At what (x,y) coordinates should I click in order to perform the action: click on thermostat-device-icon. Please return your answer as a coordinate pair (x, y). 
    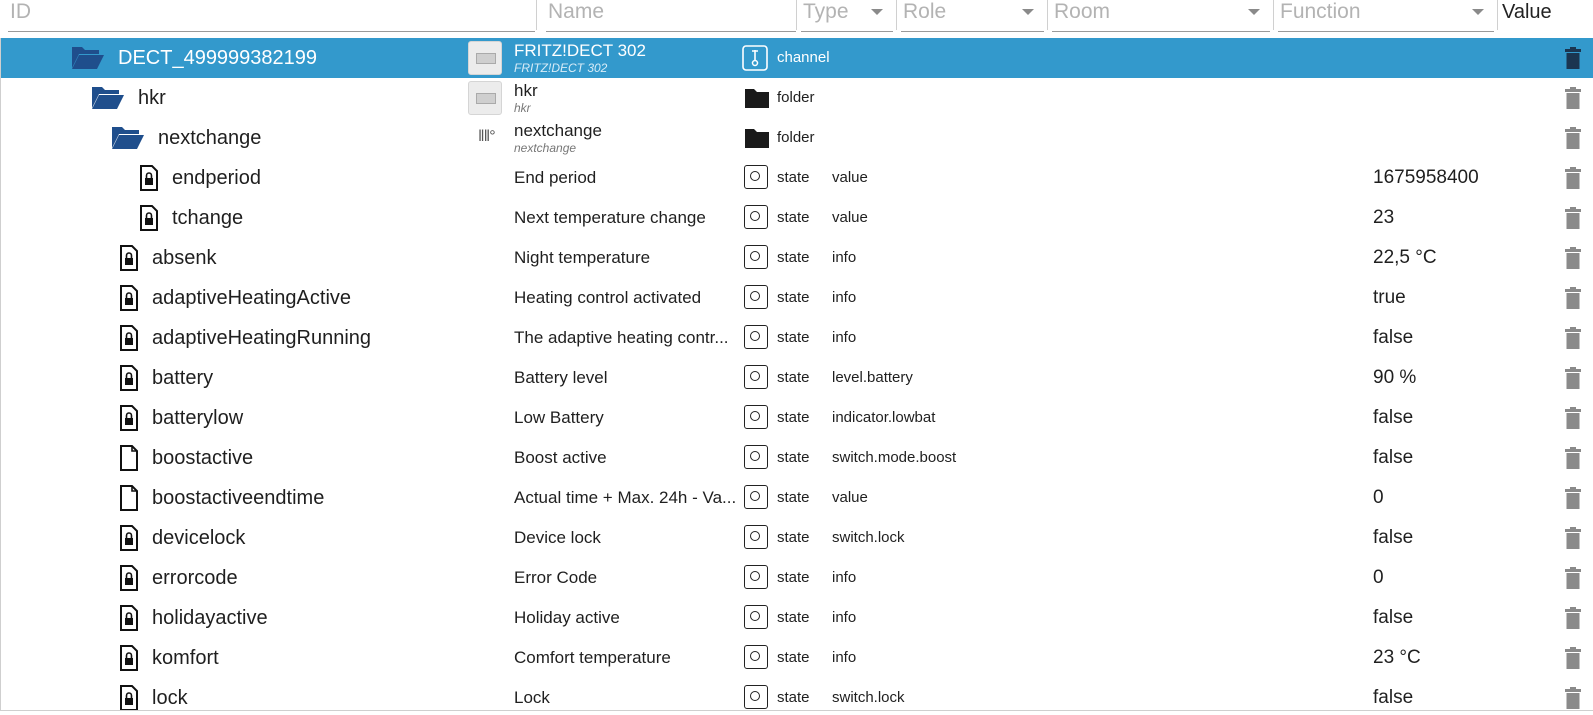
    Looking at the image, I should click on (485, 58).